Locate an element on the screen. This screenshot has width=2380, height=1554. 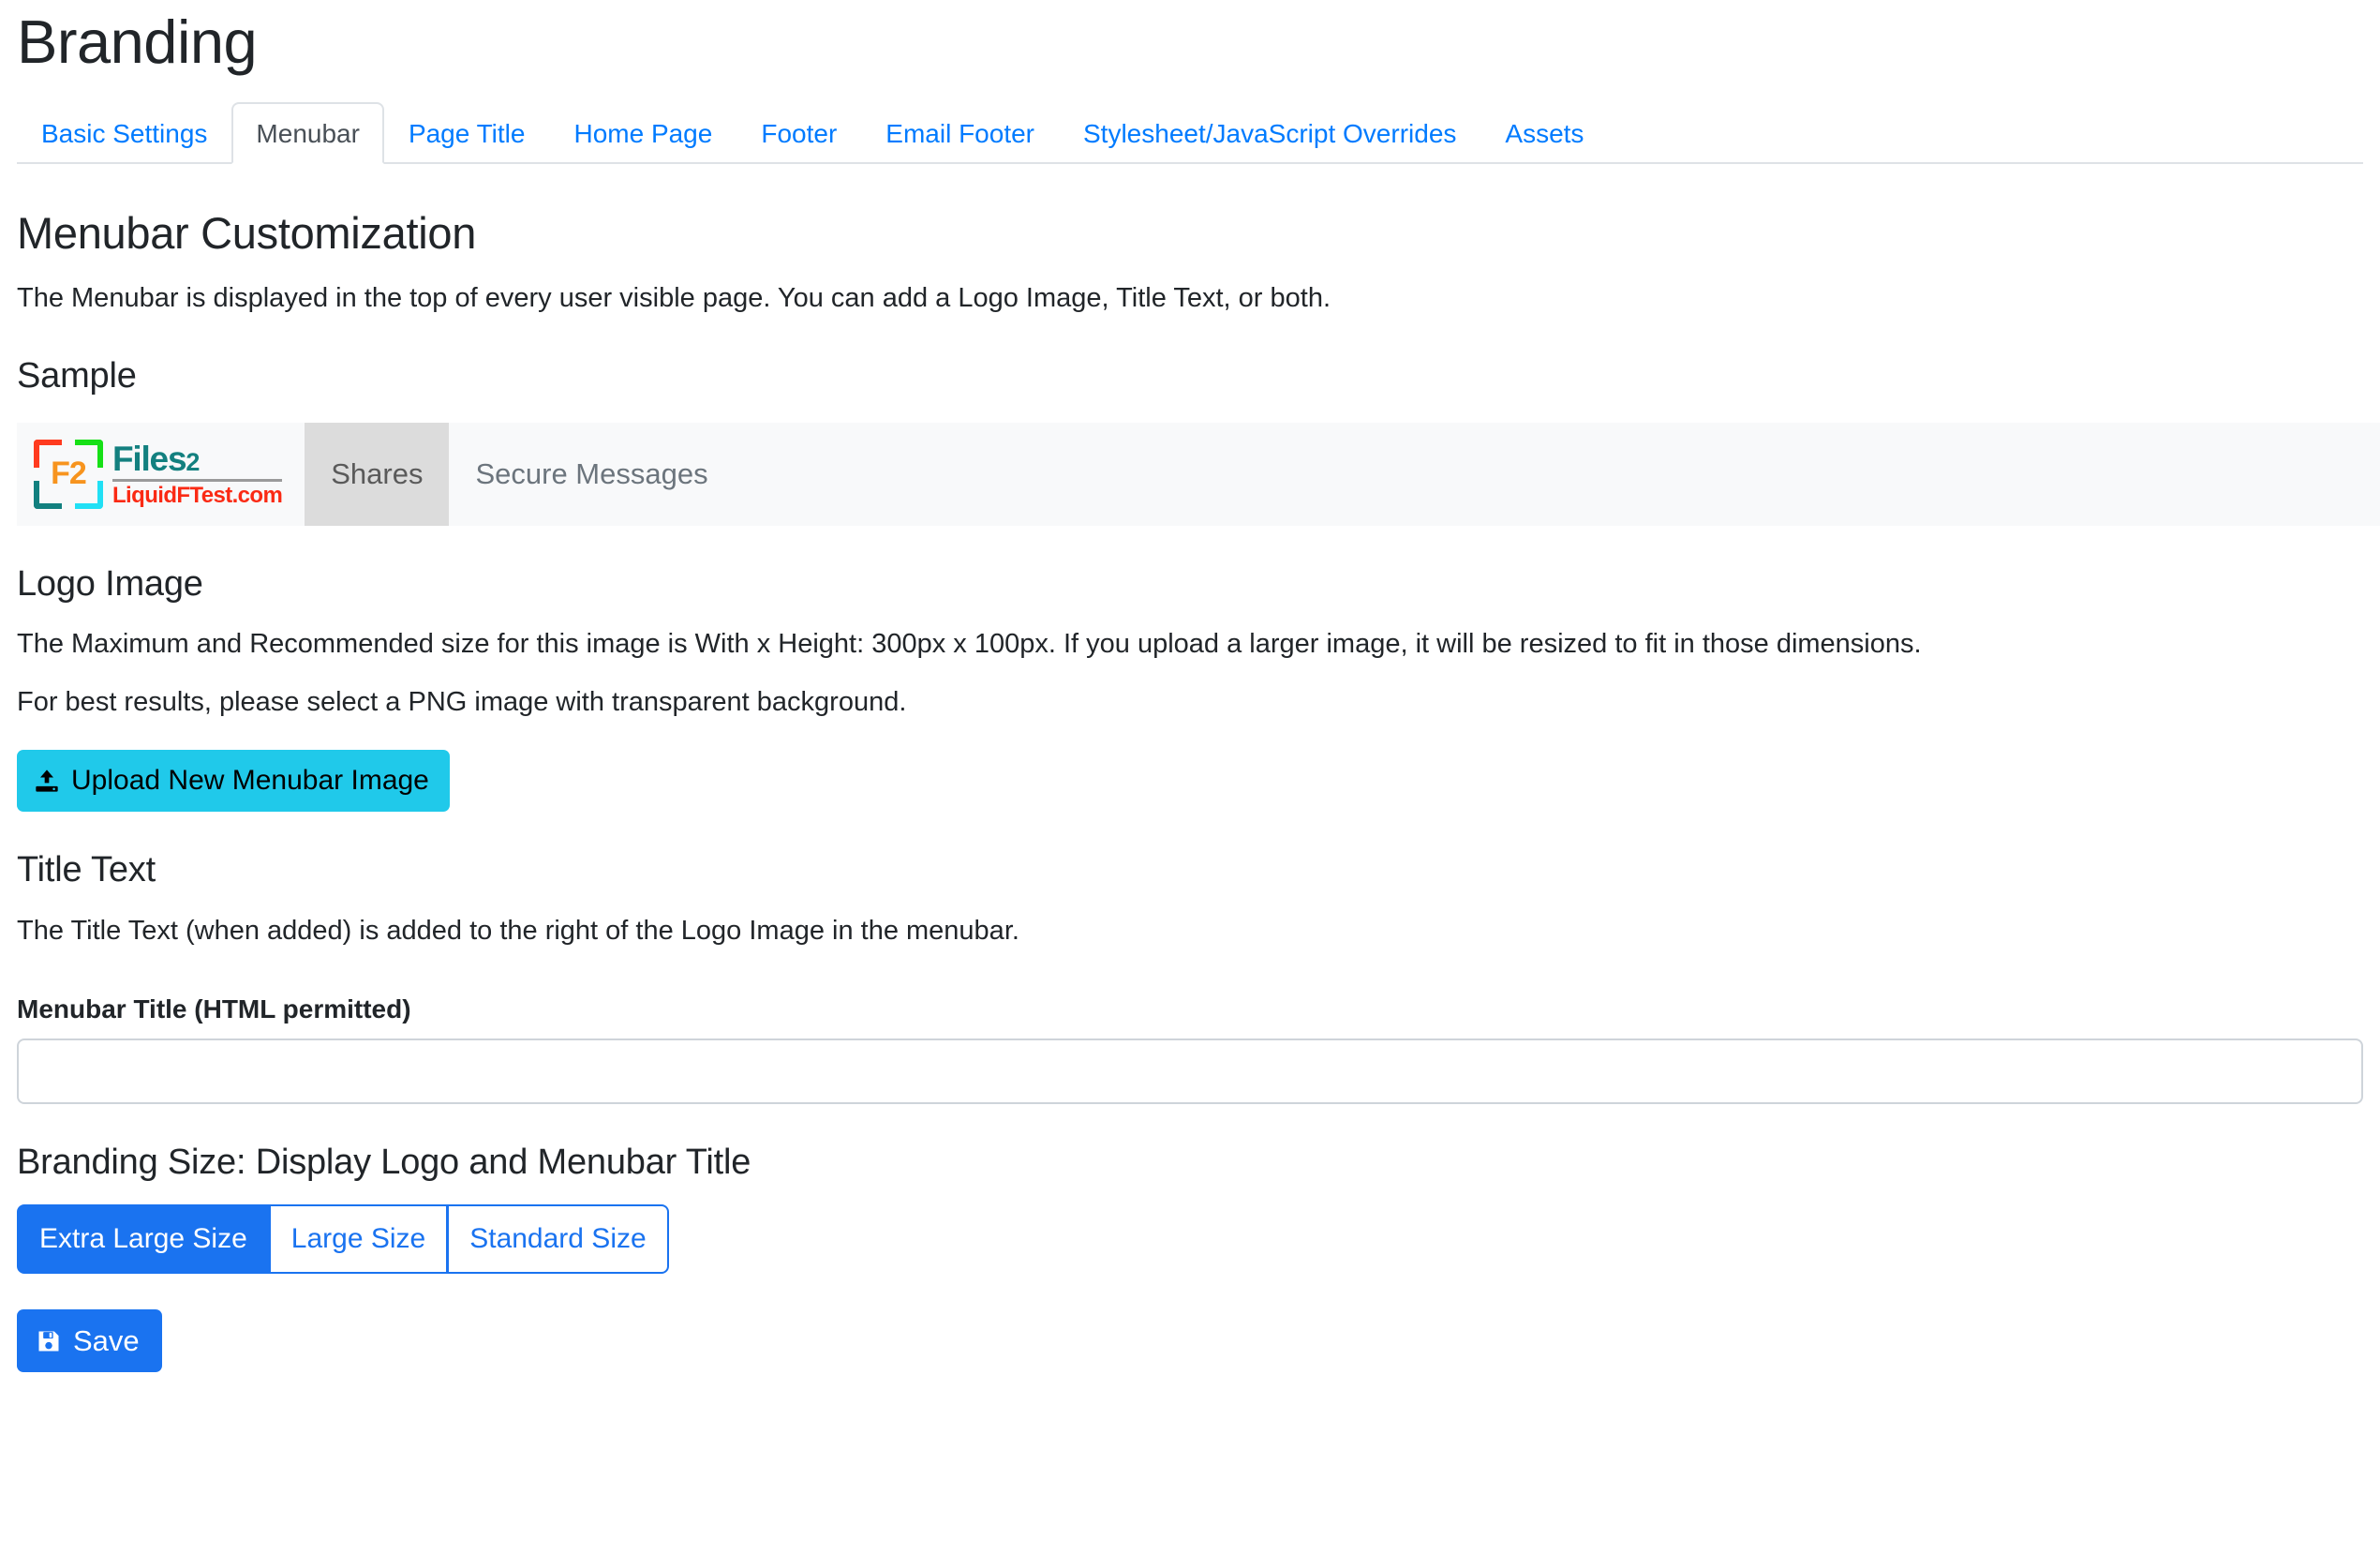
logo-mark-text: F2 is located at coordinates (69, 474).